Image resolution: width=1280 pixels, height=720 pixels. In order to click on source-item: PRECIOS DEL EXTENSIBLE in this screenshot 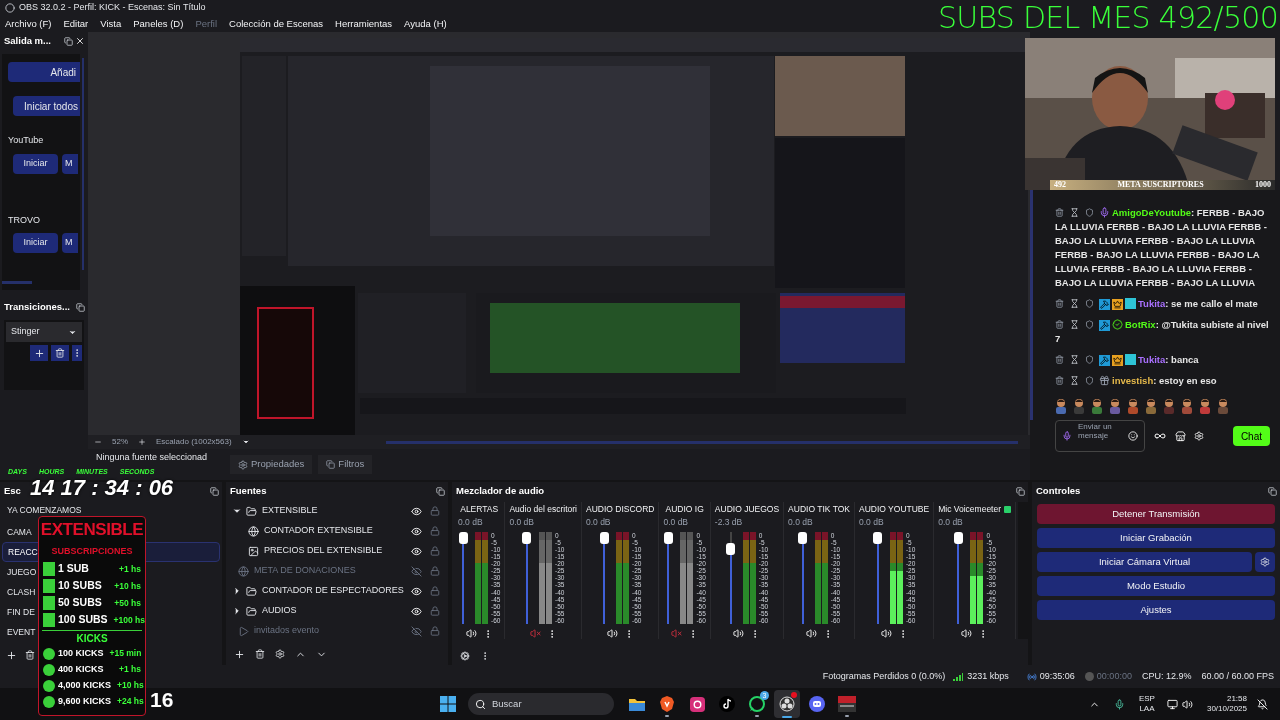, I will do `click(337, 551)`.